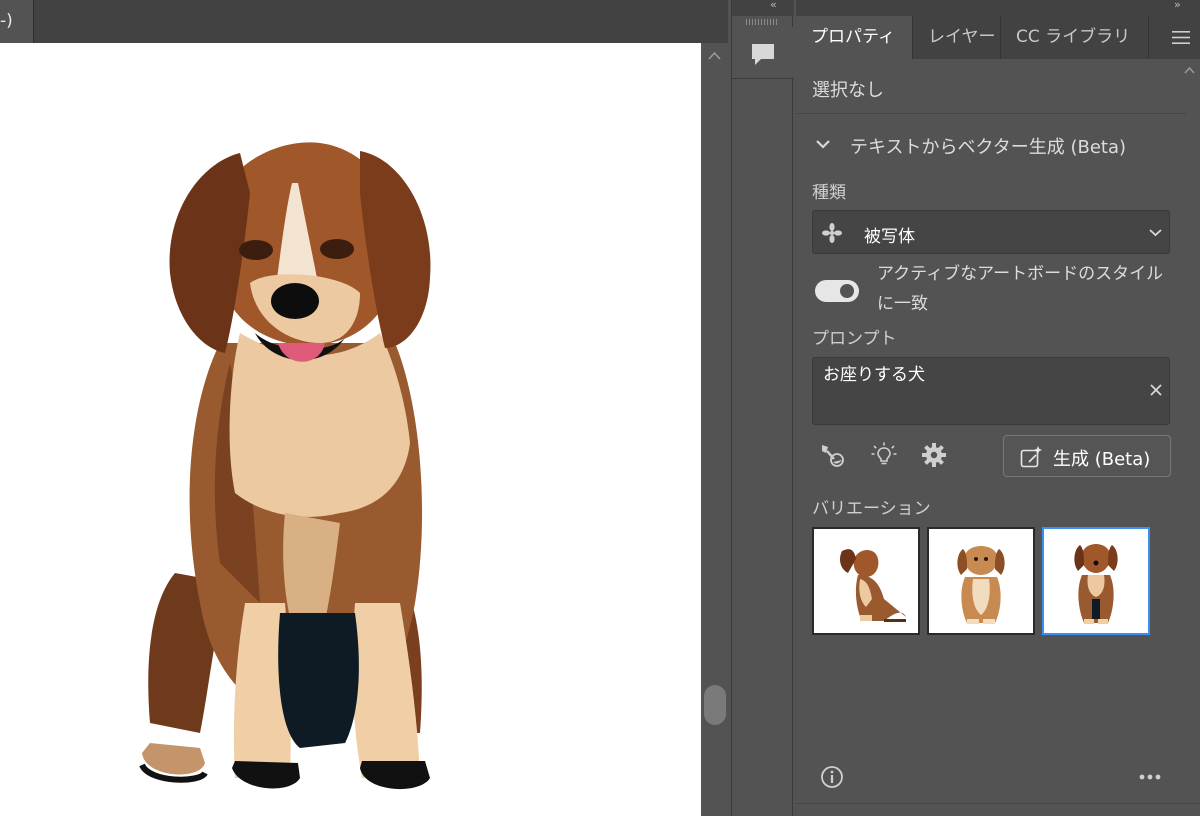  What do you see at coordinates (884, 455) in the screenshot?
I see `lightbulb-icon` at bounding box center [884, 455].